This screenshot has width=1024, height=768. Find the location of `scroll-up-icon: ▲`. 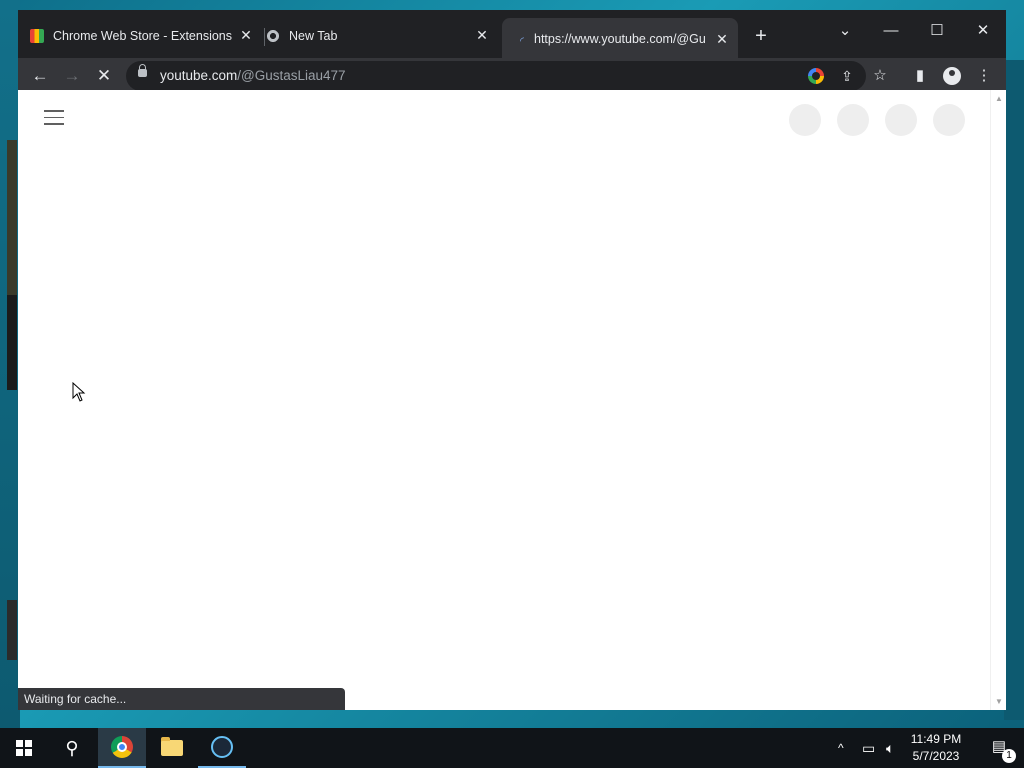

scroll-up-icon: ▲ is located at coordinates (999, 98).